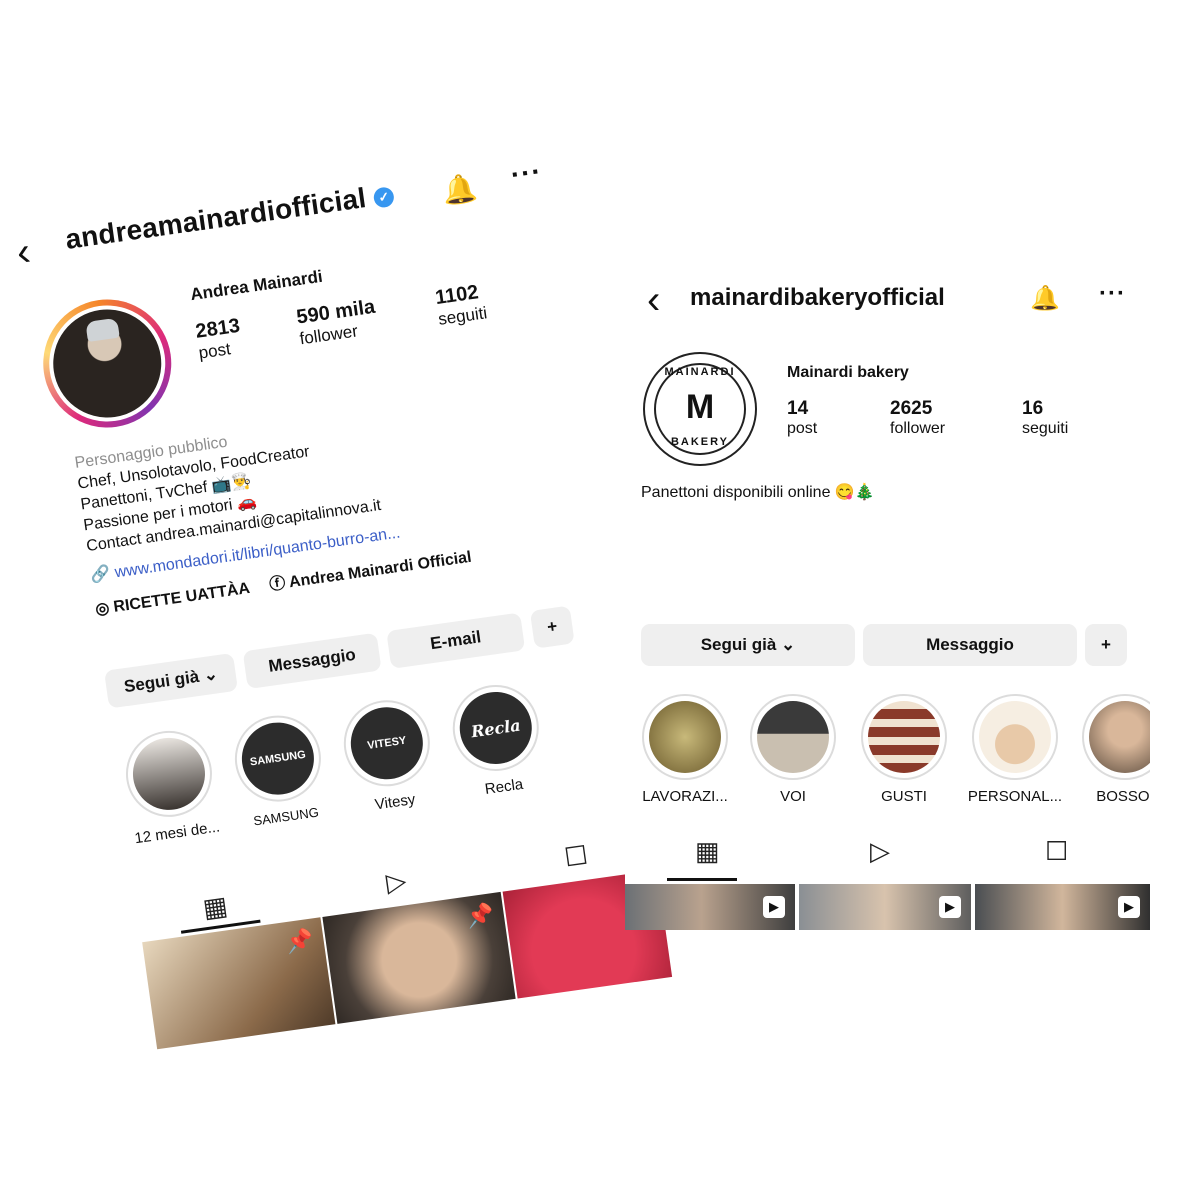 This screenshot has height=1200, width=1200. I want to click on highlight-item: SAMSUNG SAMSUNG, so click(279, 770).